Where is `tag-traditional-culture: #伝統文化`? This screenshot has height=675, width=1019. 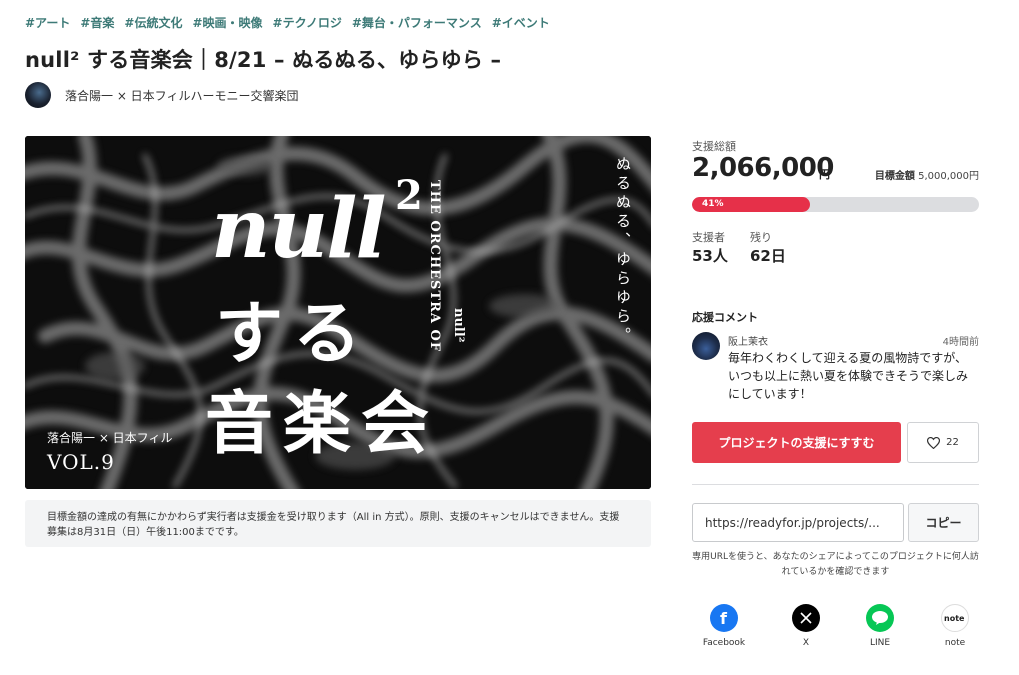 tag-traditional-culture: #伝統文化 is located at coordinates (153, 22).